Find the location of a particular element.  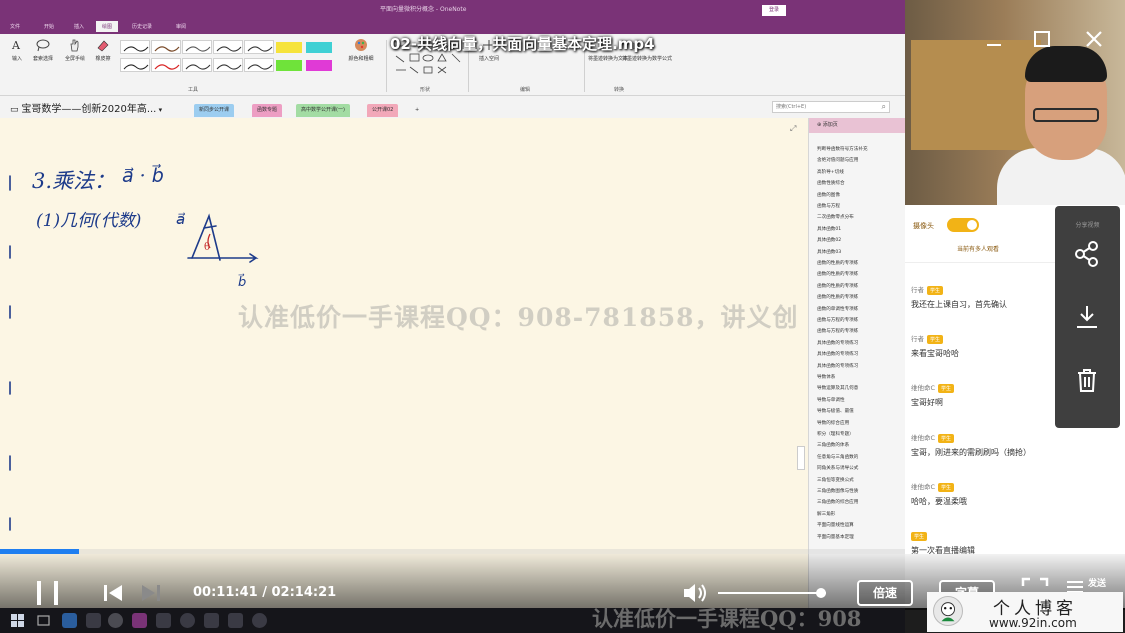

notebook-selector: ▭ 宝哥数学——创新2020年高... ▾ is located at coordinates (86, 107).